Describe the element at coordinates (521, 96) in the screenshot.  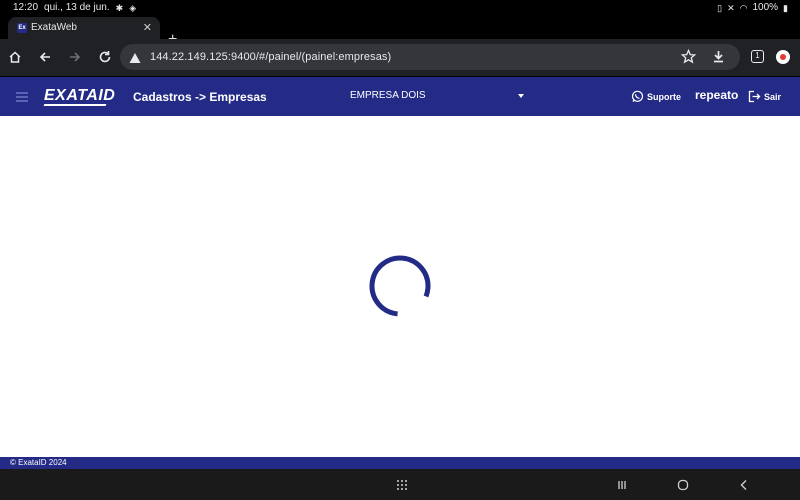
I see `chevron-down-icon` at that location.